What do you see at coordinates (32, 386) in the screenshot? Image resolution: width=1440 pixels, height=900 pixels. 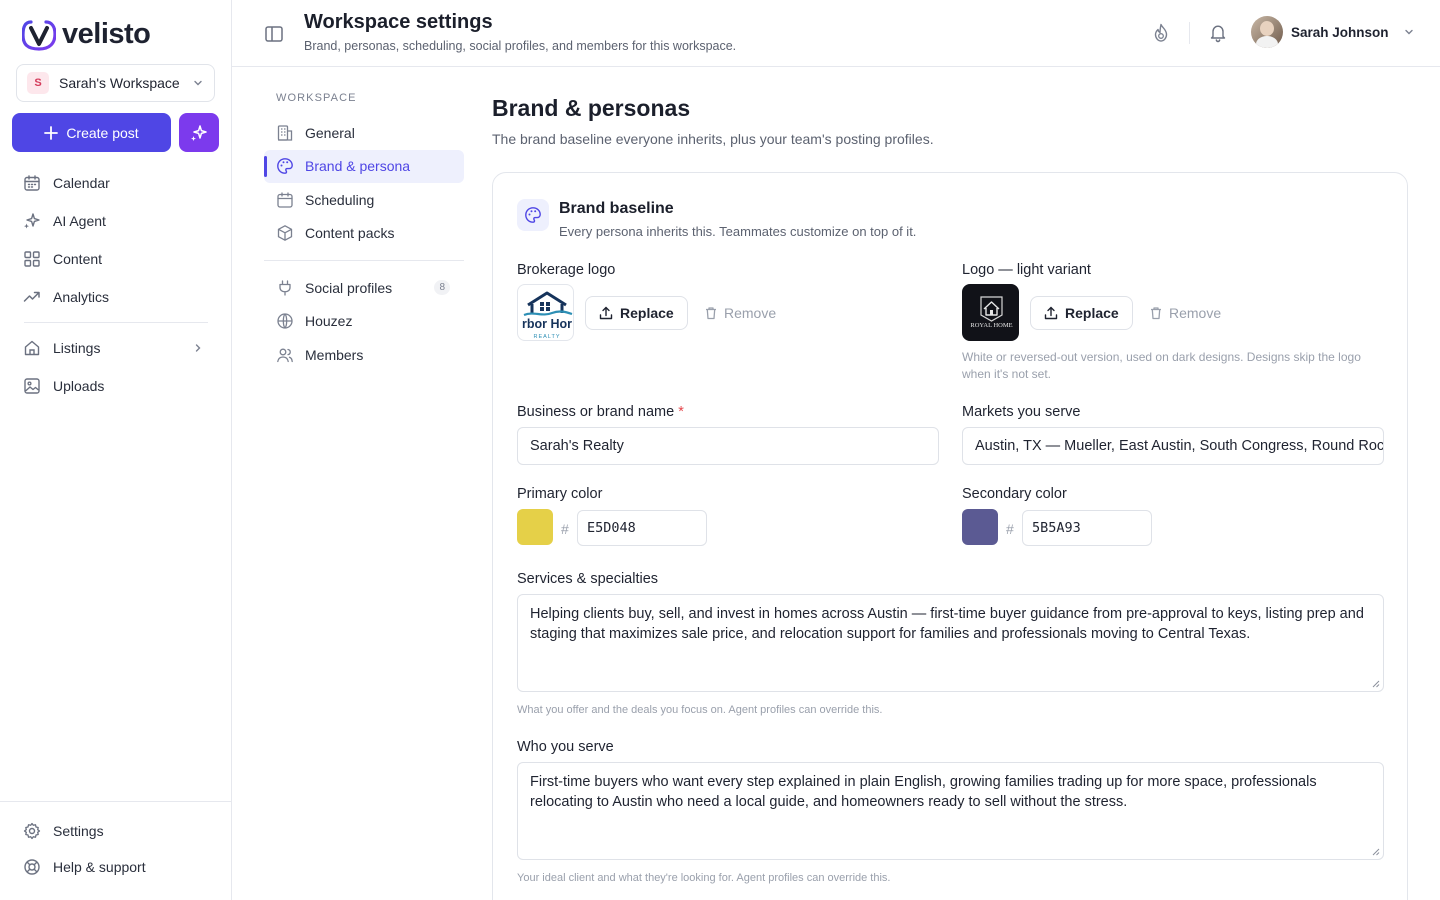 I see `image-icon` at bounding box center [32, 386].